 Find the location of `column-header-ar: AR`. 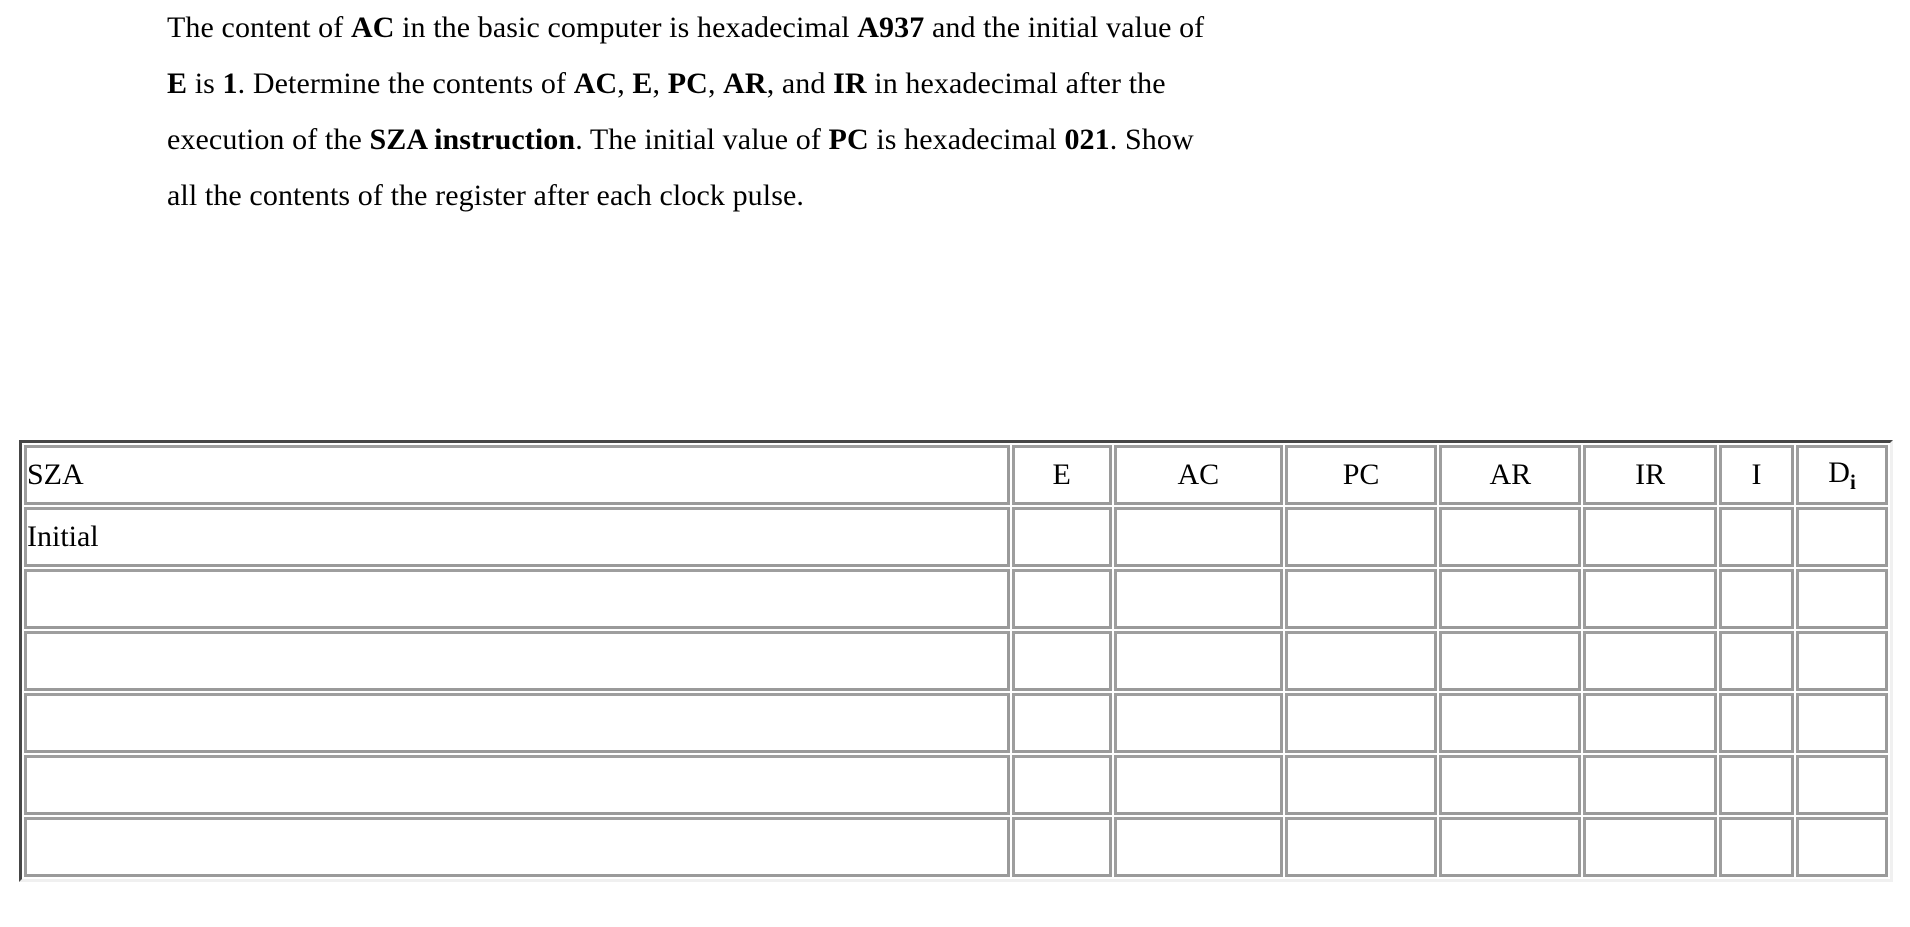

column-header-ar: AR is located at coordinates (1510, 475).